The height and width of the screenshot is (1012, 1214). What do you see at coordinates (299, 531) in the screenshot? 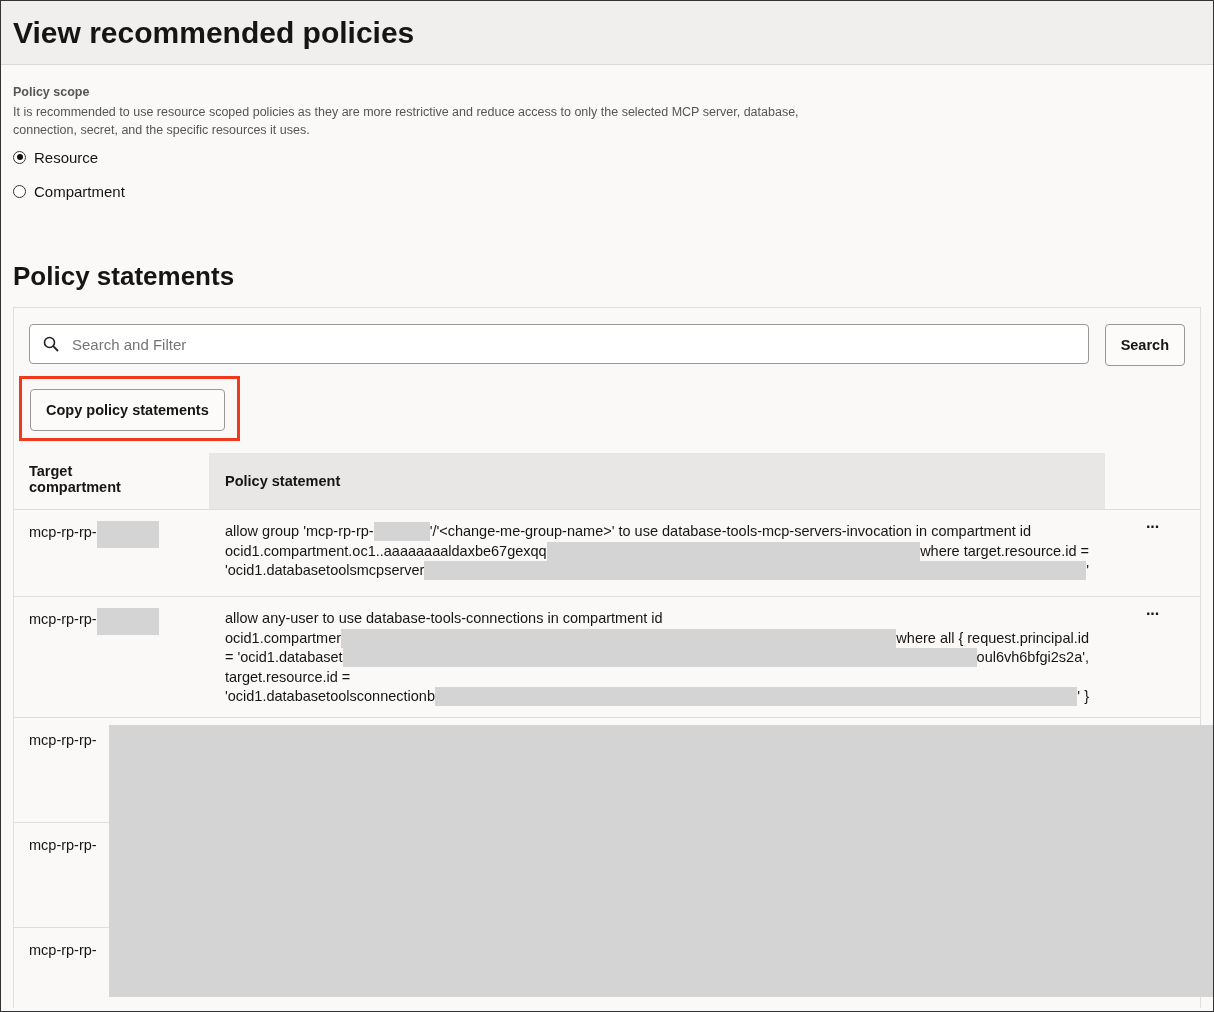
I see `statement-text: allow group 'mcp-rp-rp-` at bounding box center [299, 531].